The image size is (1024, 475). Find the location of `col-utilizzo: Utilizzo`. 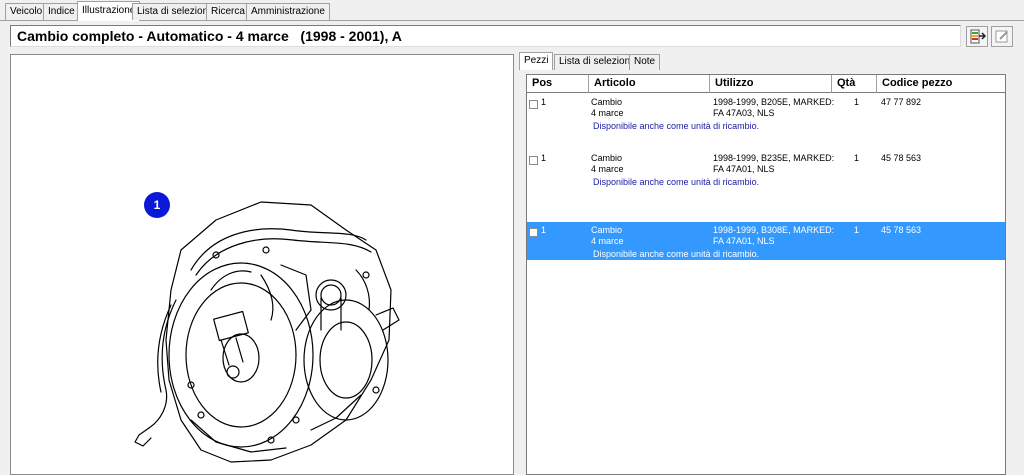

col-utilizzo: Utilizzo is located at coordinates (771, 84).